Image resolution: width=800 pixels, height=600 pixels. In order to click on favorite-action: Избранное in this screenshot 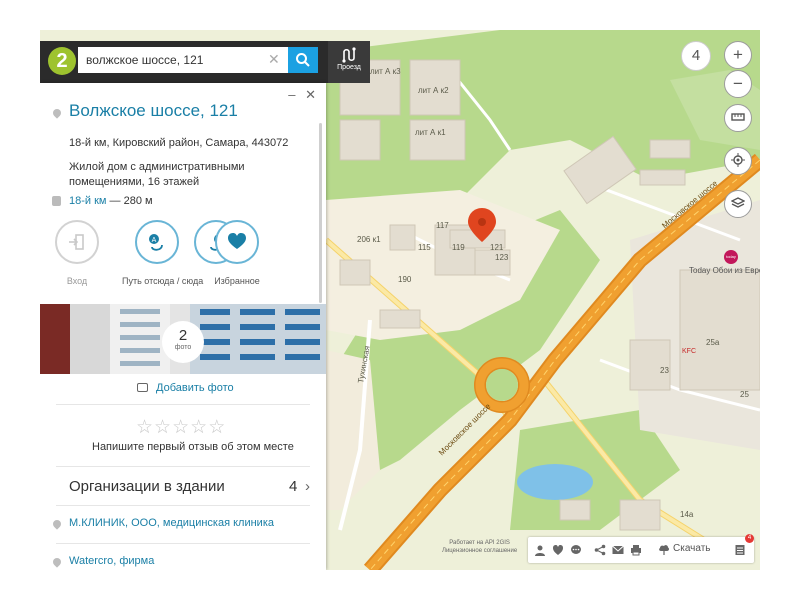, I will do `click(237, 253)`.